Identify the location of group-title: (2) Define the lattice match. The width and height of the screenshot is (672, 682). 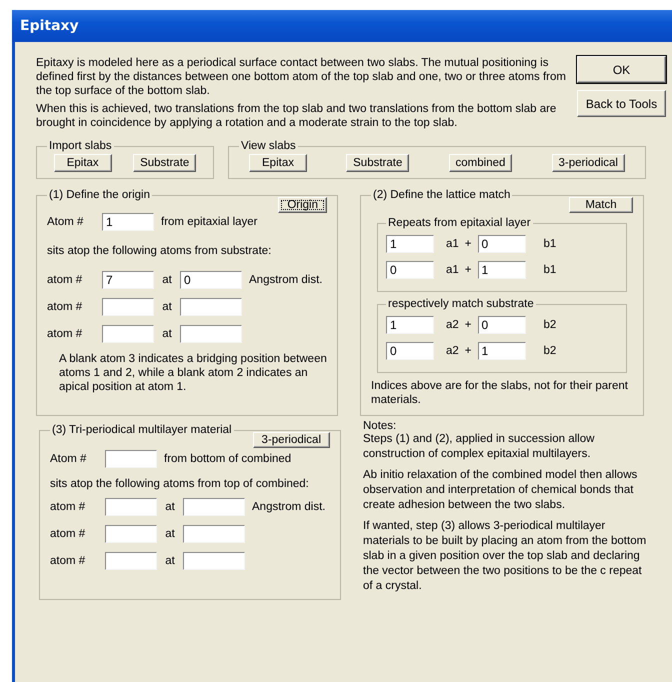
(442, 195).